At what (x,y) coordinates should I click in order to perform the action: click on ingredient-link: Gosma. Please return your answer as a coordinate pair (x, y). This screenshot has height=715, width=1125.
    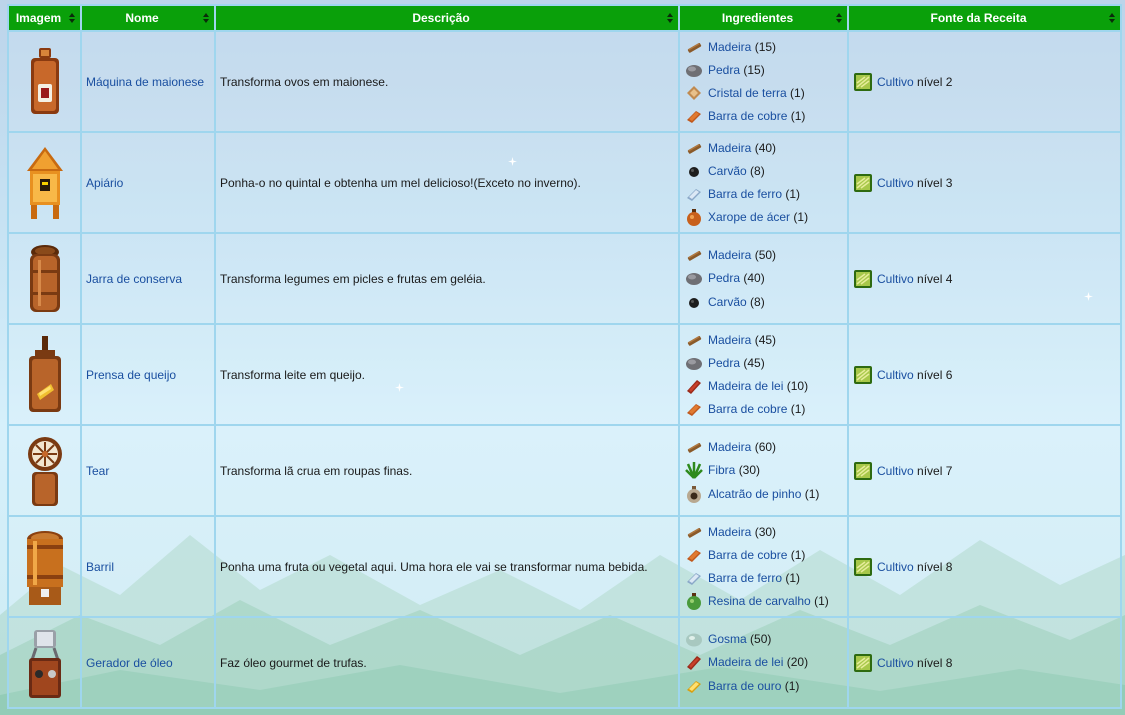
    Looking at the image, I should click on (727, 639).